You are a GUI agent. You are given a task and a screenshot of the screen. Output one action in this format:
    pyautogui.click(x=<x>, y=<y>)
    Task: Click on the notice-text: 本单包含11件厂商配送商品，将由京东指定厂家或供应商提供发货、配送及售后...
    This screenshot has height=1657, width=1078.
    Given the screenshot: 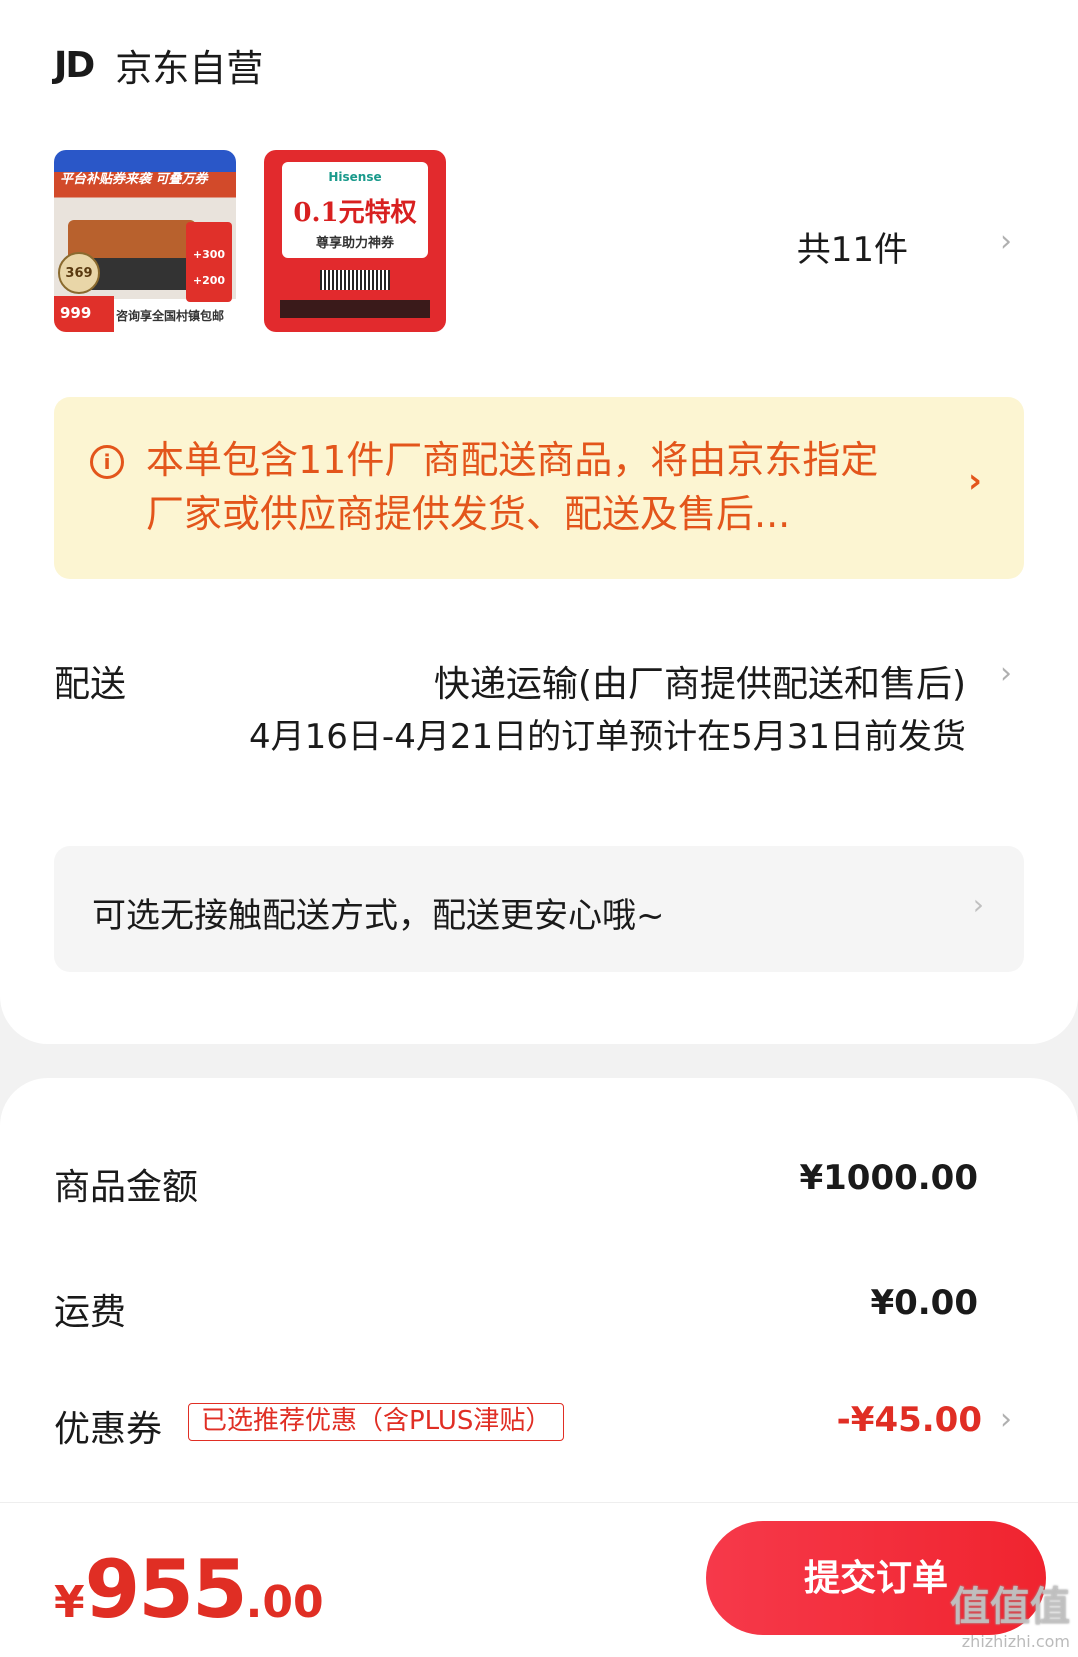 What is the action you would take?
    pyautogui.click(x=512, y=487)
    